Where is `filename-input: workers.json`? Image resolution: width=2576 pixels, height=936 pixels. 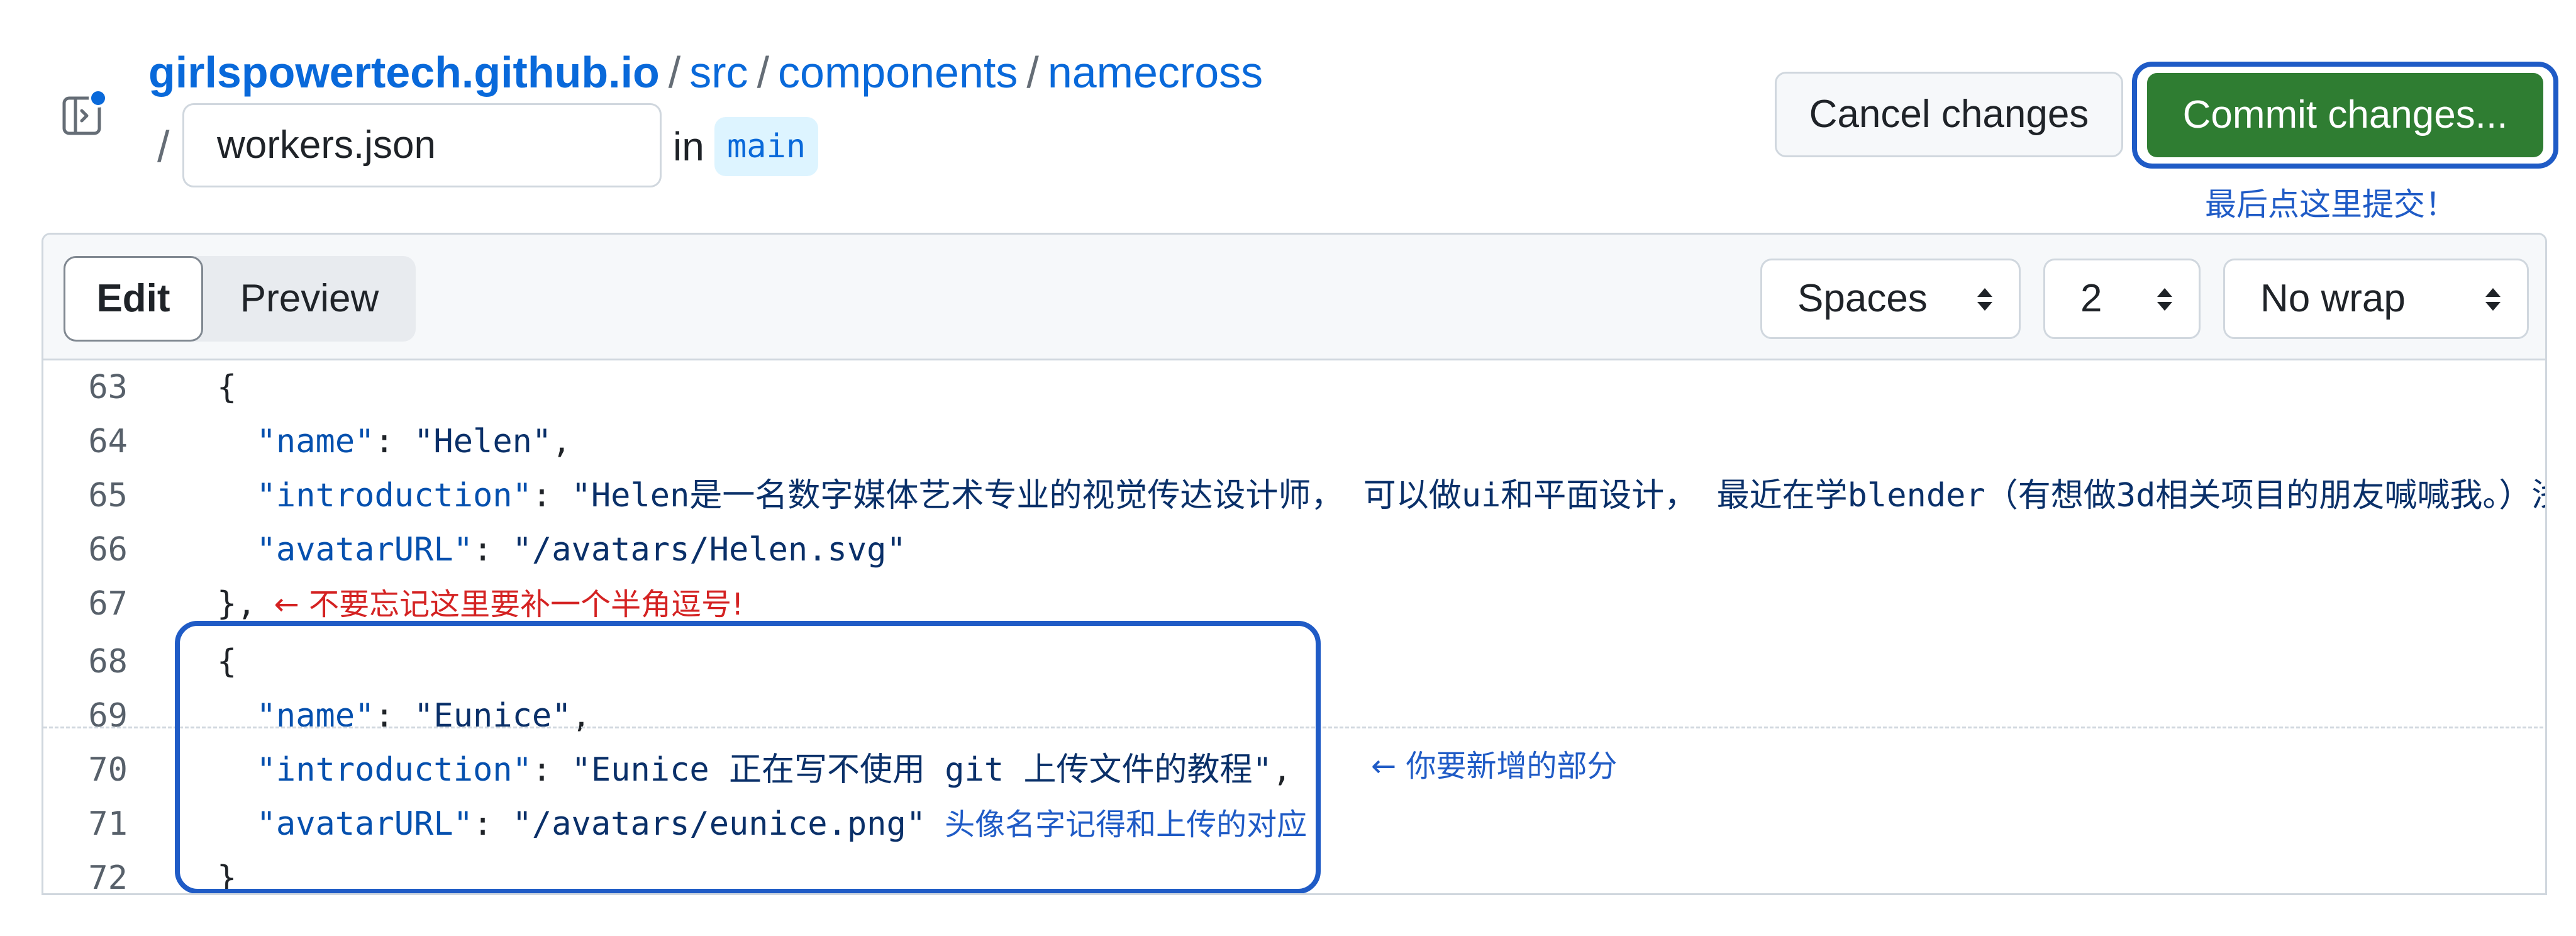 filename-input: workers.json is located at coordinates (422, 145).